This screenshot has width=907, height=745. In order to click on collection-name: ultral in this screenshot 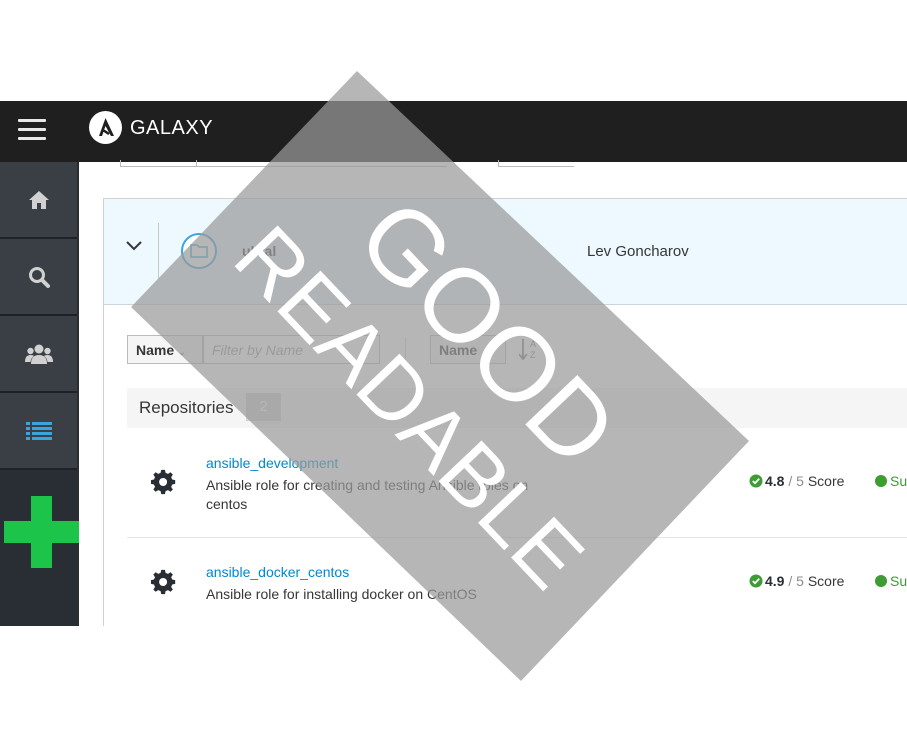, I will do `click(259, 251)`.